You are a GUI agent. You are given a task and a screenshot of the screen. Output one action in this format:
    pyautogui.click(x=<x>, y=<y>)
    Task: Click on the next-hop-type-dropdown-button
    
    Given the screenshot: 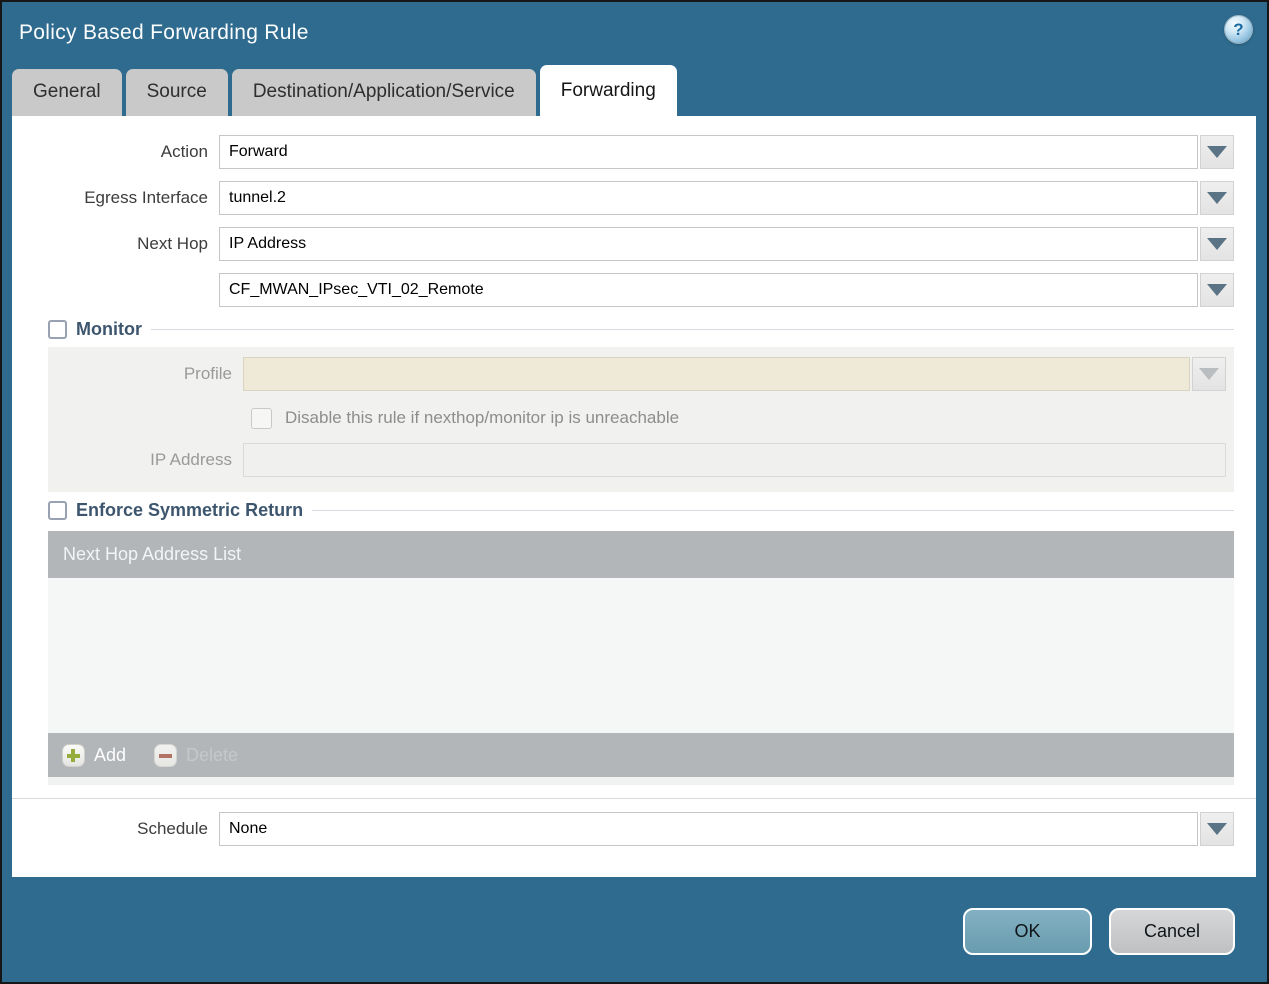 What is the action you would take?
    pyautogui.click(x=1217, y=244)
    